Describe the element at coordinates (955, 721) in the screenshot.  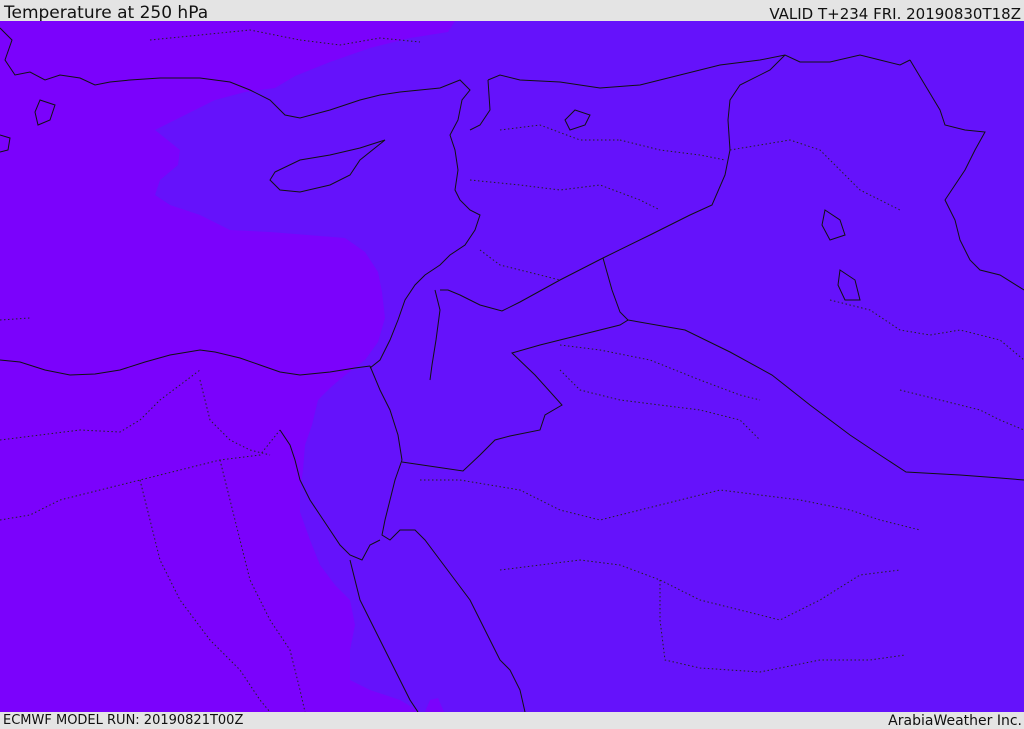
I see `credit-label: ArabiaWeather Inc.` at that location.